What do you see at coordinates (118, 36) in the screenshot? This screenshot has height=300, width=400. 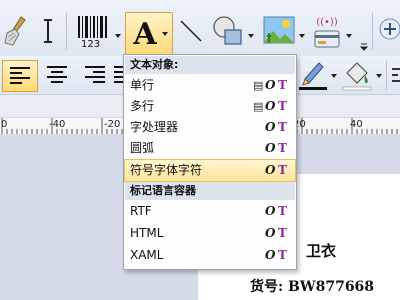 I see `barcode-dropdown-arrow` at bounding box center [118, 36].